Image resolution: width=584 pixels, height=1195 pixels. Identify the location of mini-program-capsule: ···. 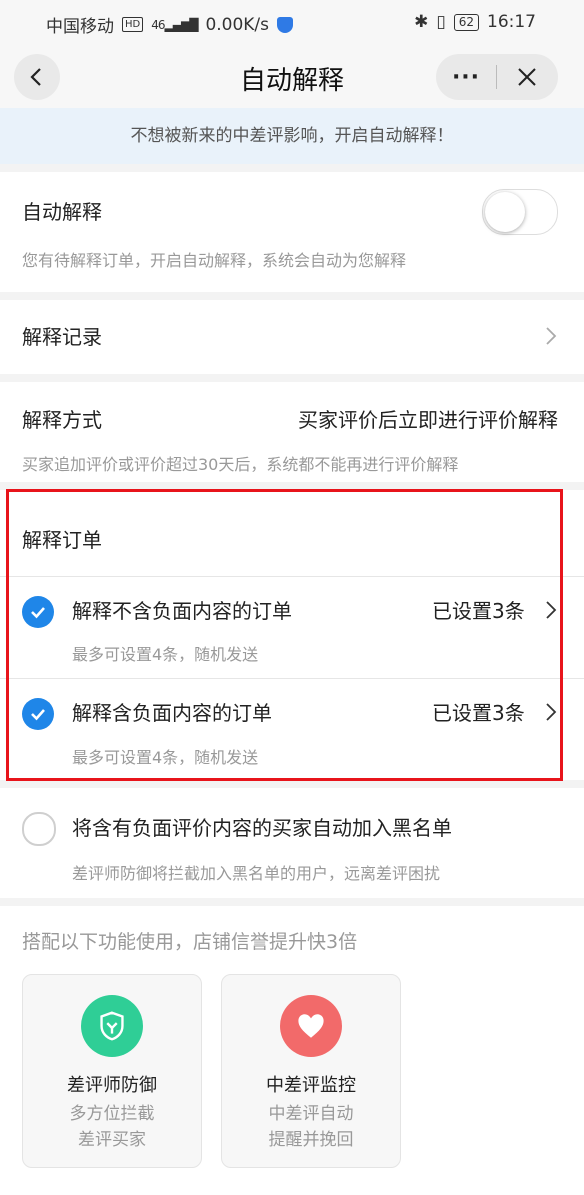
(497, 77).